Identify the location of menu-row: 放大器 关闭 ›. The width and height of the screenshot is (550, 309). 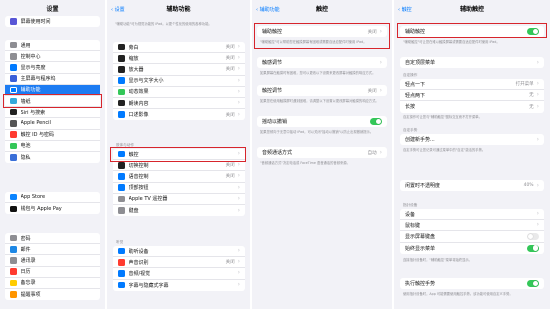
(179, 70).